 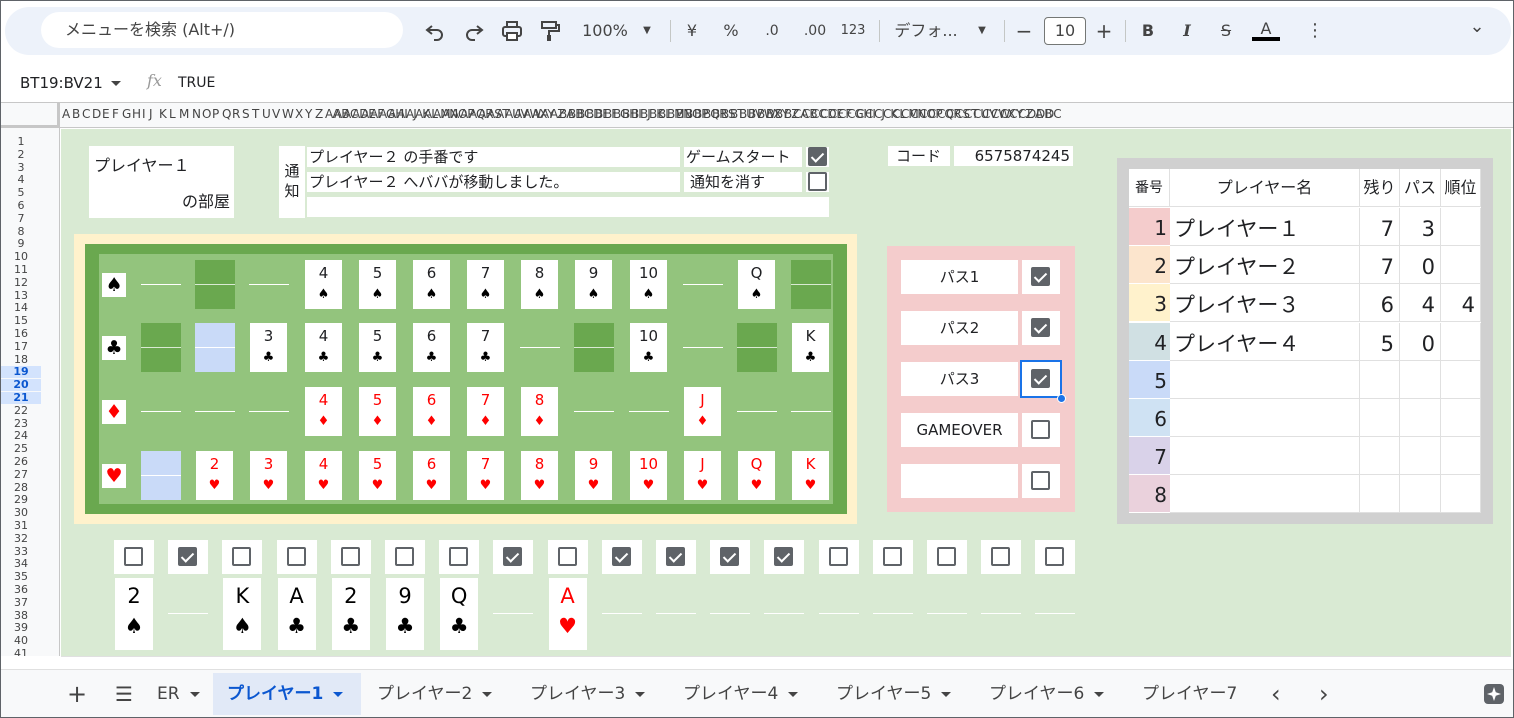 What do you see at coordinates (287, 694) in the screenshot?
I see `tab-1: プレイヤー1` at bounding box center [287, 694].